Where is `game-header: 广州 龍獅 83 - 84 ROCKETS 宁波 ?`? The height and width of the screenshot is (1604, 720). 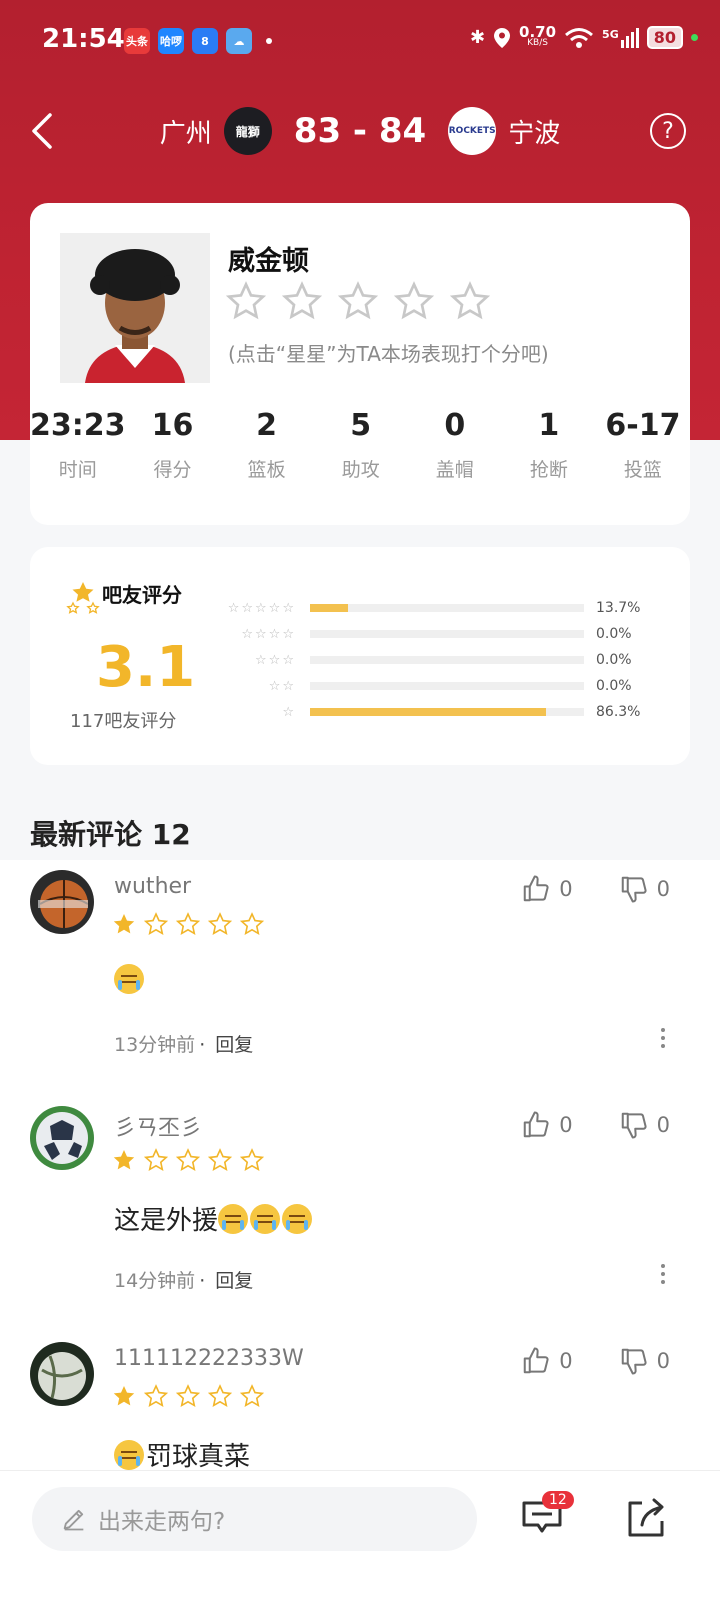
game-header: 广州 龍獅 83 - 84 ROCKETS 宁波 ? is located at coordinates (360, 133).